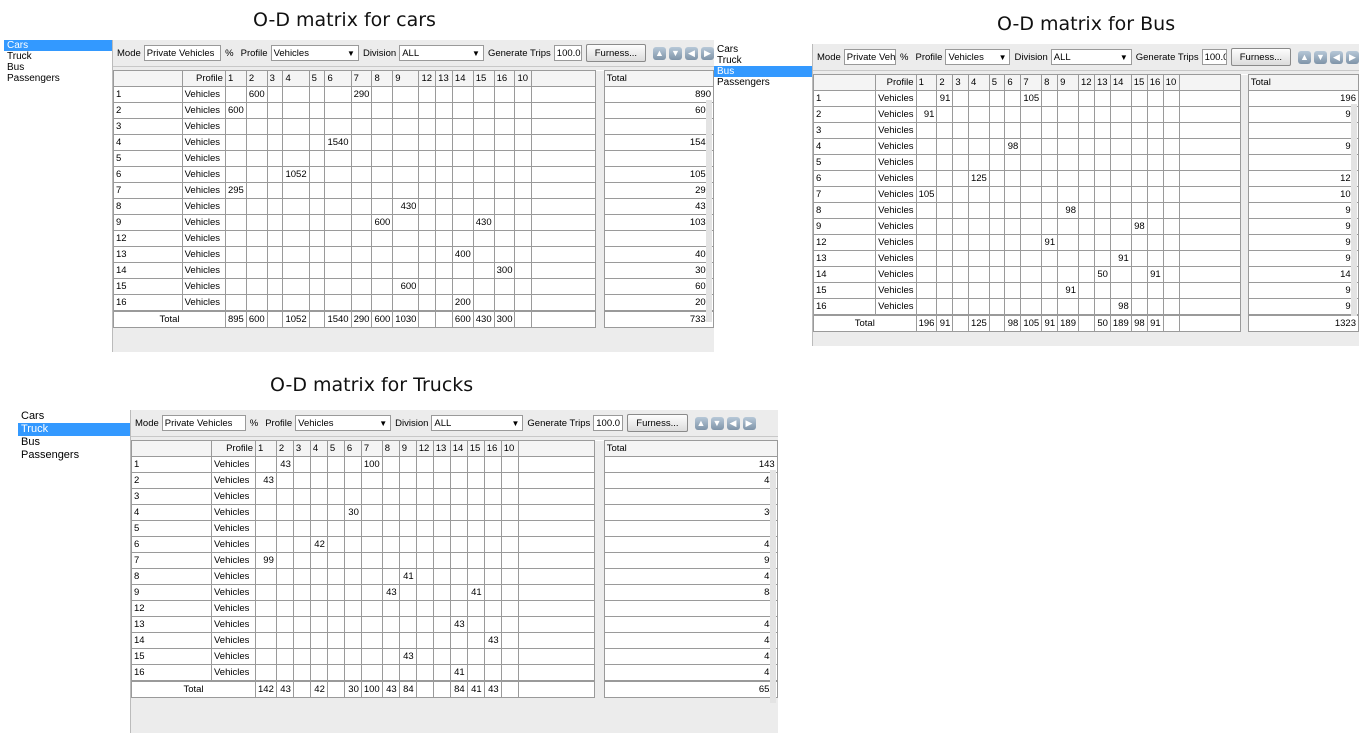 The image size is (1364, 733). I want to click on generate-trips-field: 100.0, so click(1214, 57).